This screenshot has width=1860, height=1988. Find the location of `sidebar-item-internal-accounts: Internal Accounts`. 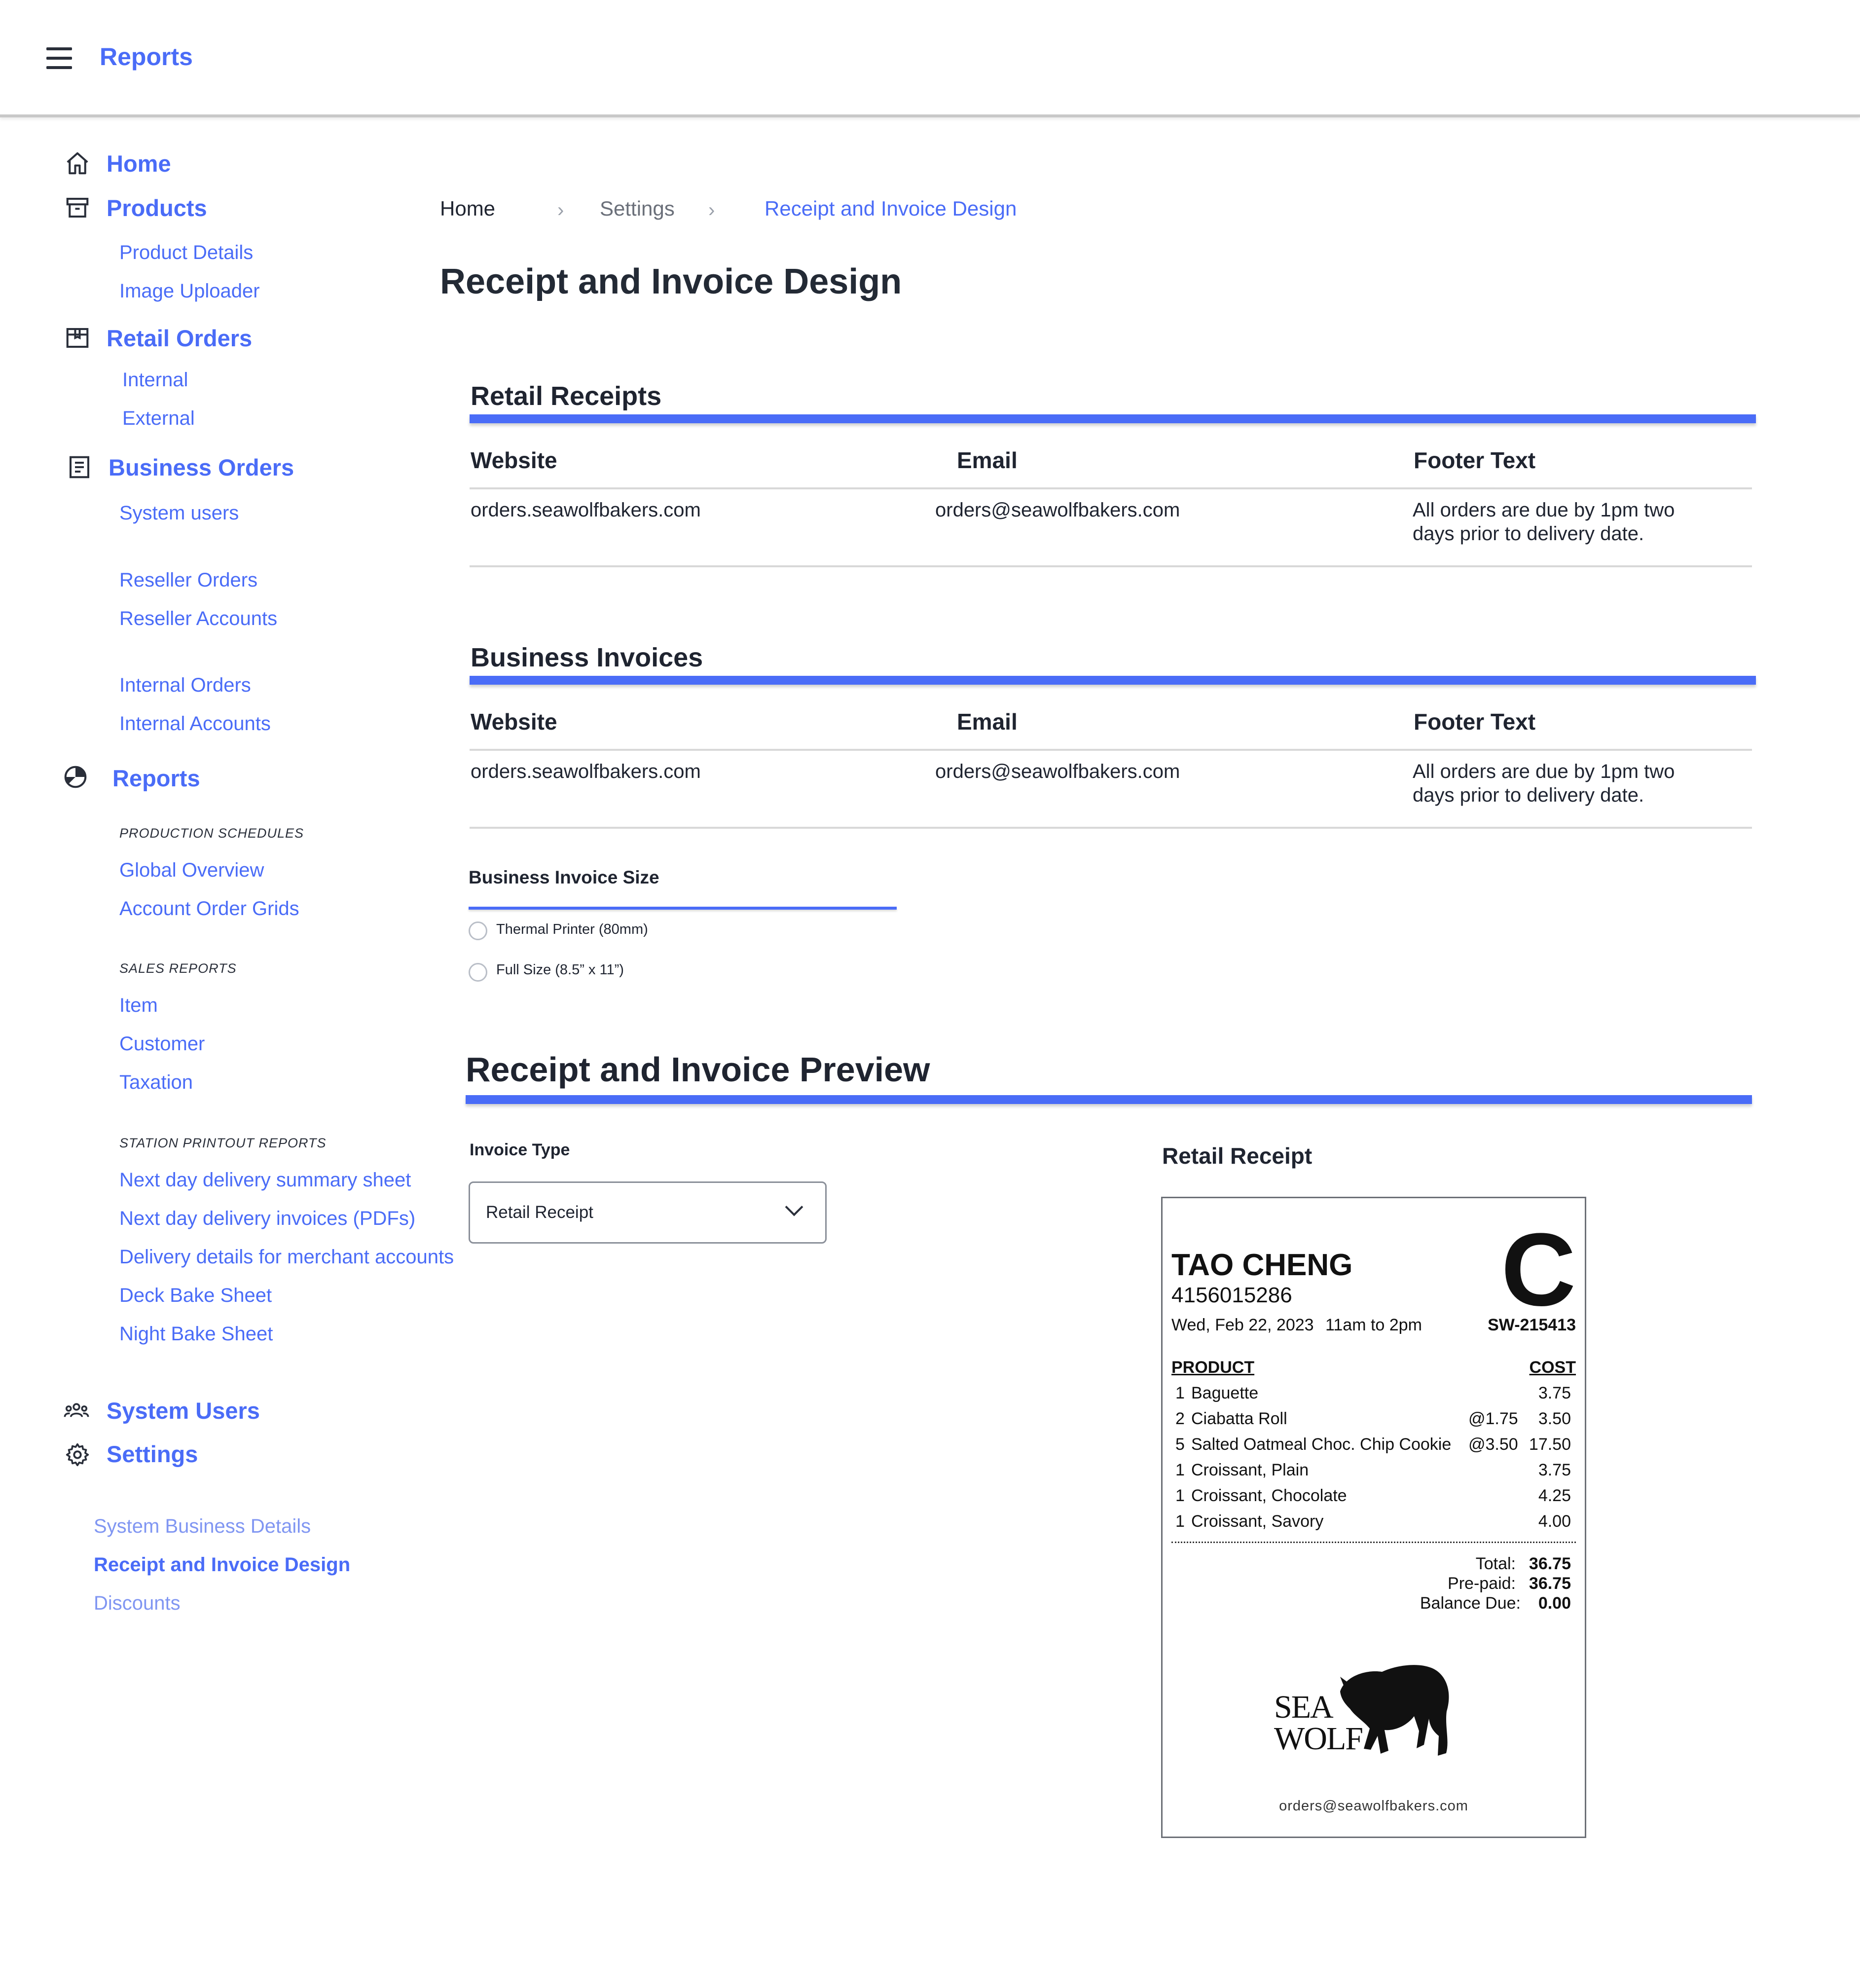

sidebar-item-internal-accounts: Internal Accounts is located at coordinates (195, 724).